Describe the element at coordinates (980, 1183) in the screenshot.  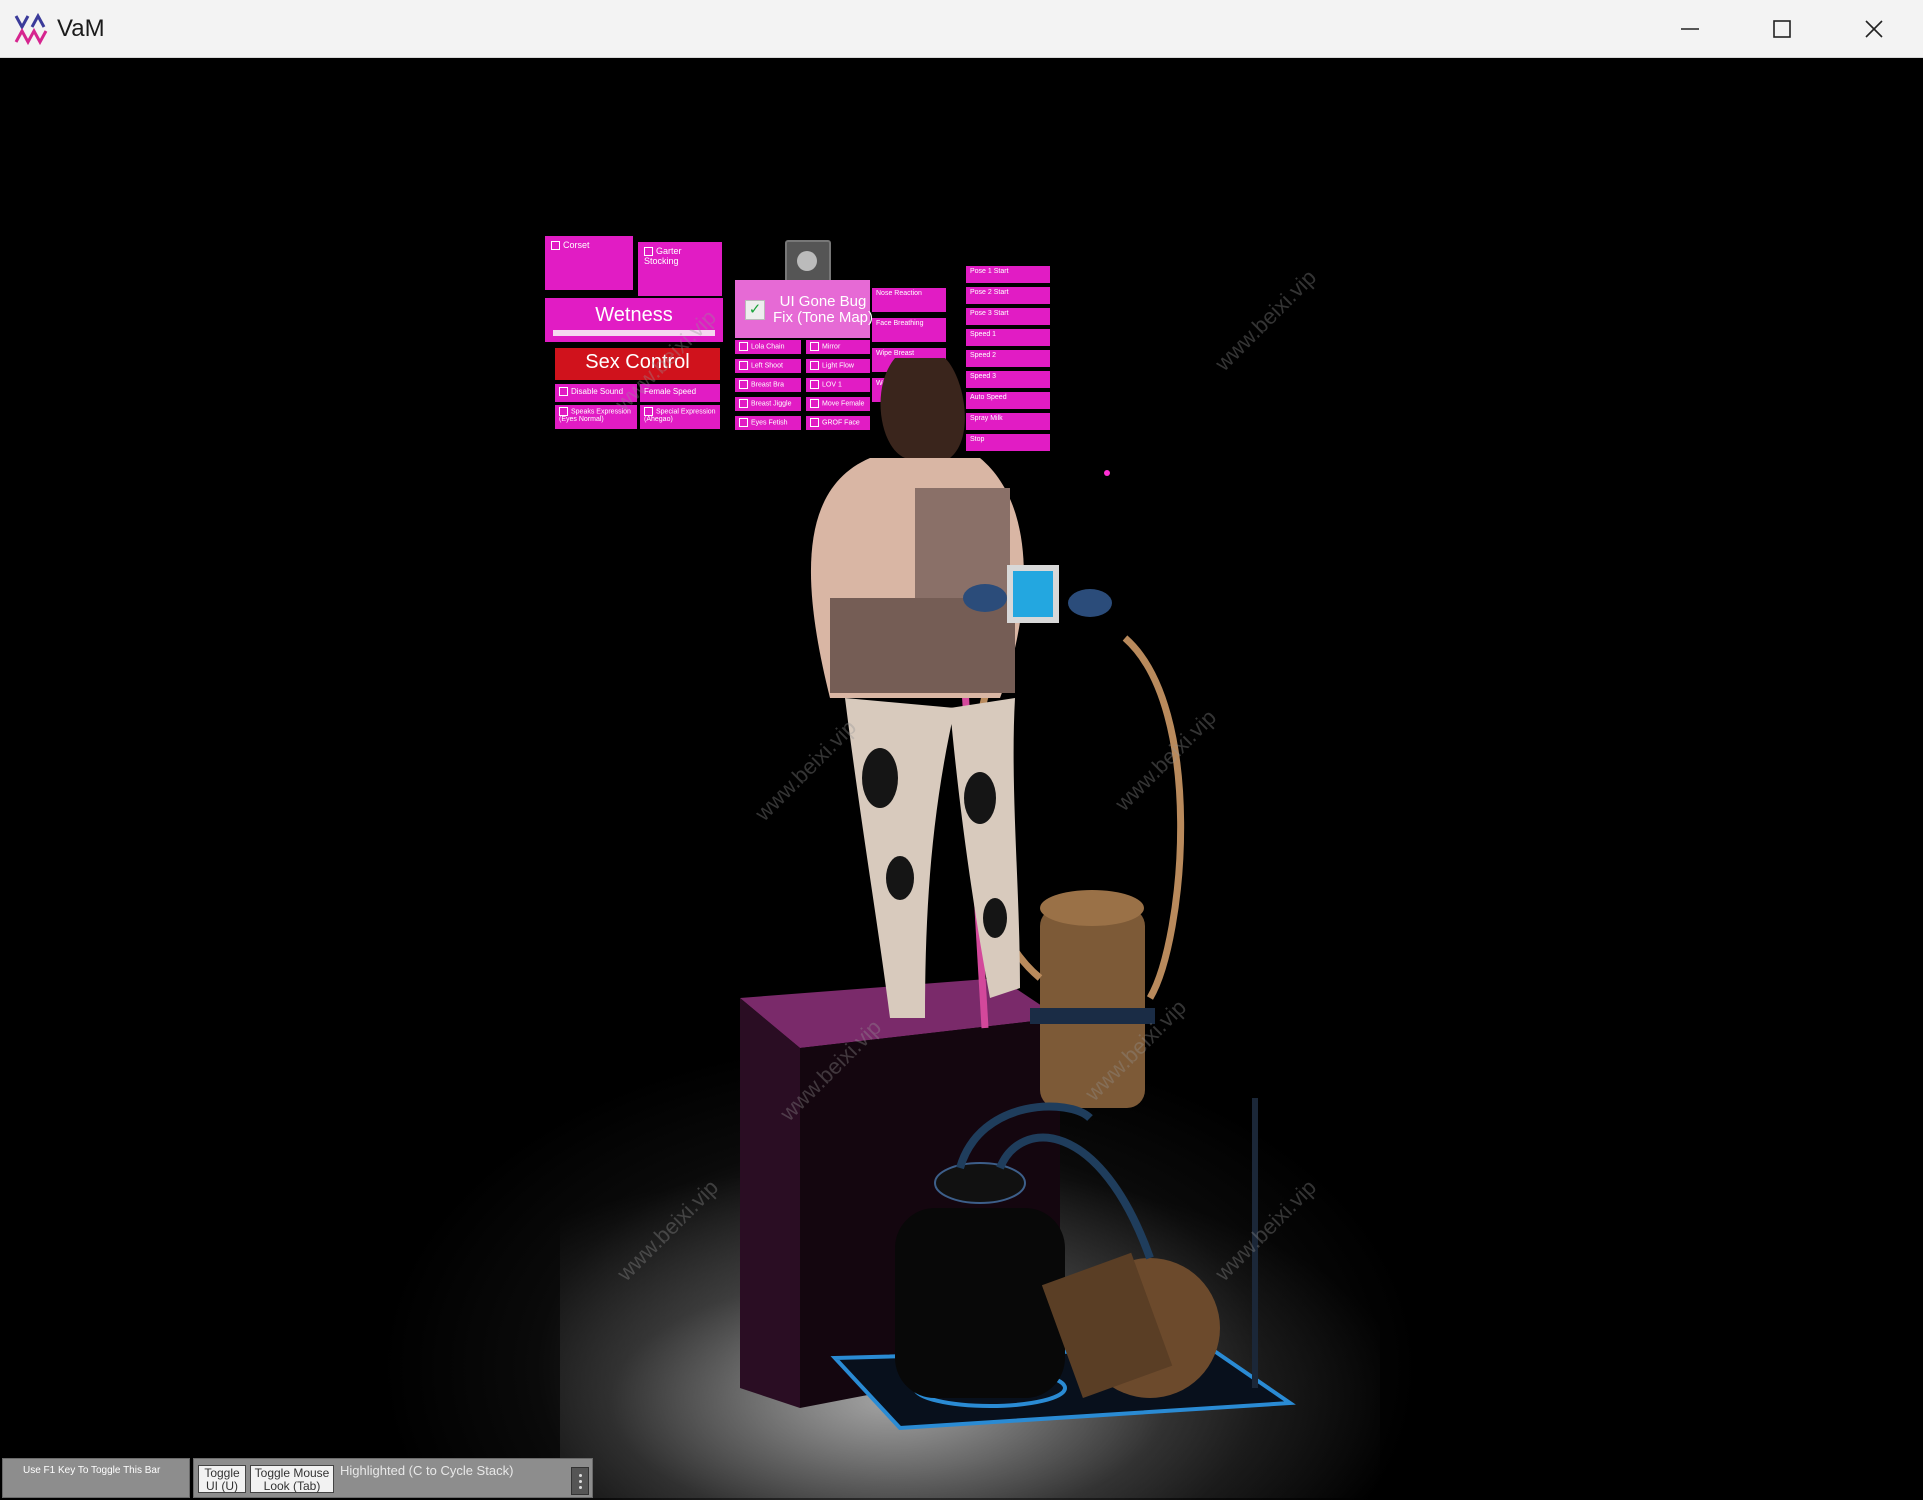
I see `tank-lid` at that location.